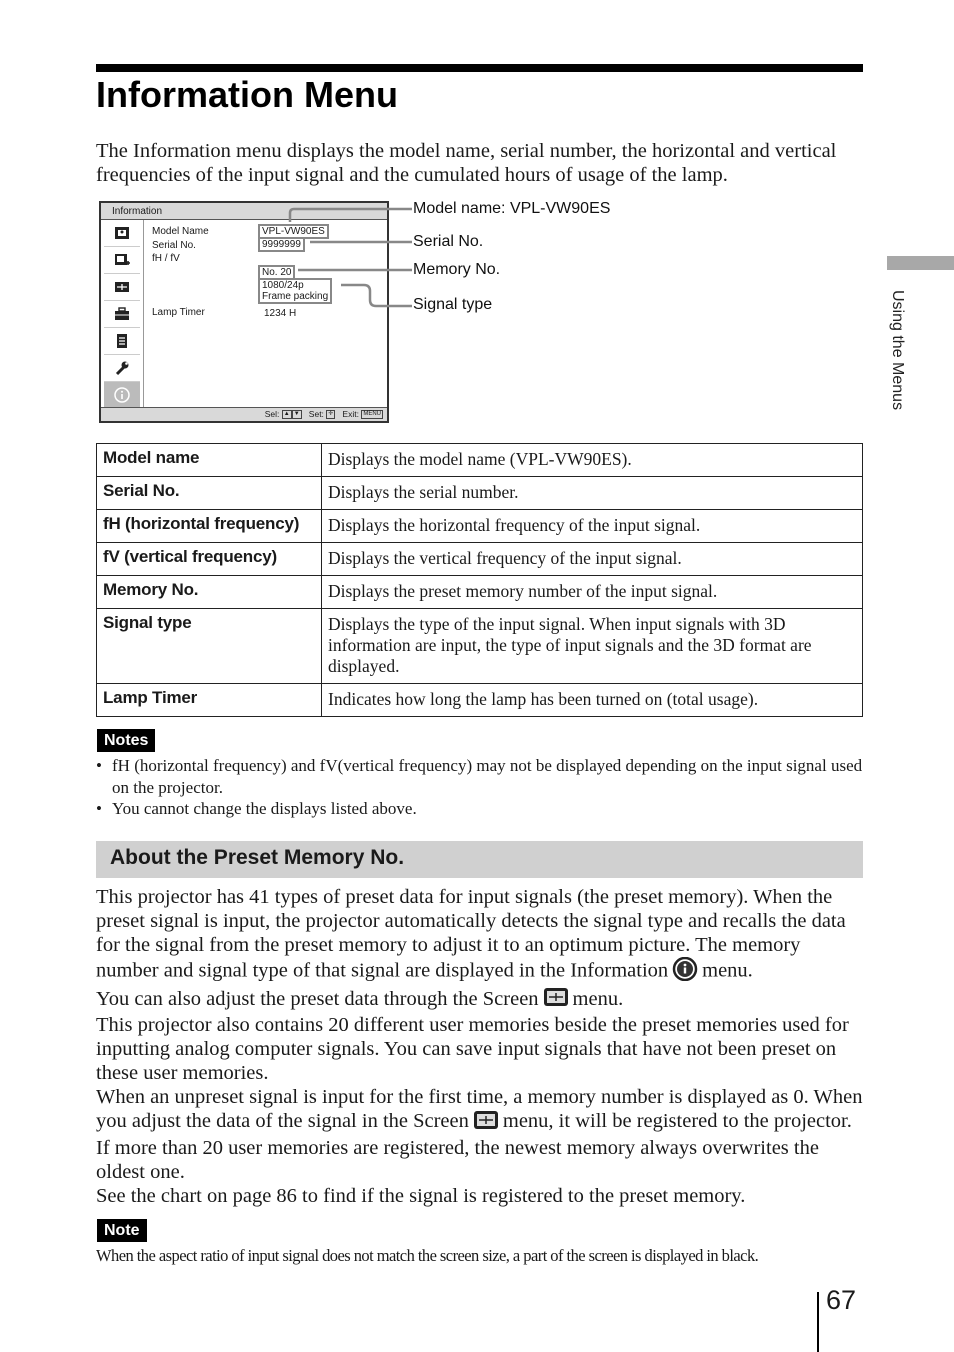 Image resolution: width=954 pixels, height=1352 pixels. Describe the element at coordinates (209, 559) in the screenshot. I see `table-item: fV (vertical frequency)` at that location.